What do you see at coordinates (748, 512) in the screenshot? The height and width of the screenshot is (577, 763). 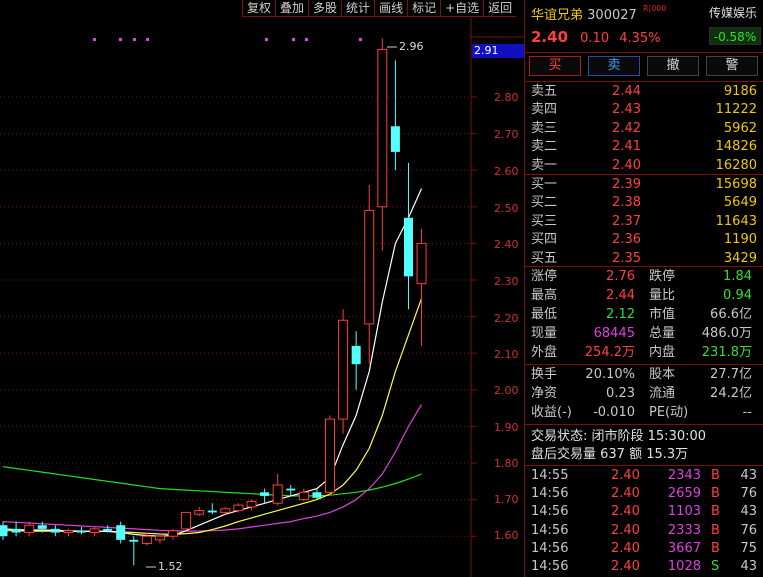 I see `tick-count: 43` at bounding box center [748, 512].